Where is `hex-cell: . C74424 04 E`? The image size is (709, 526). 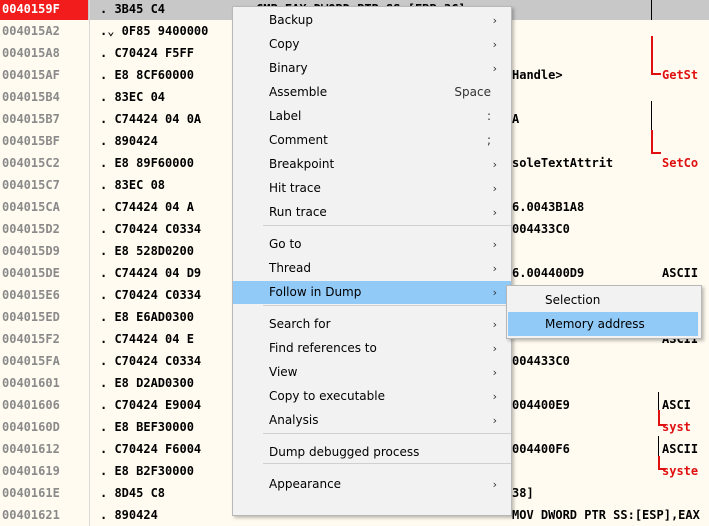 hex-cell: . C74424 04 E is located at coordinates (147, 339).